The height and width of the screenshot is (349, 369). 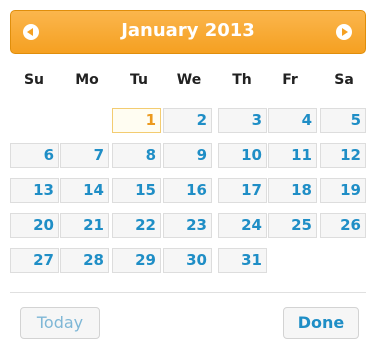 I want to click on weekday-label: Fr, so click(x=290, y=80).